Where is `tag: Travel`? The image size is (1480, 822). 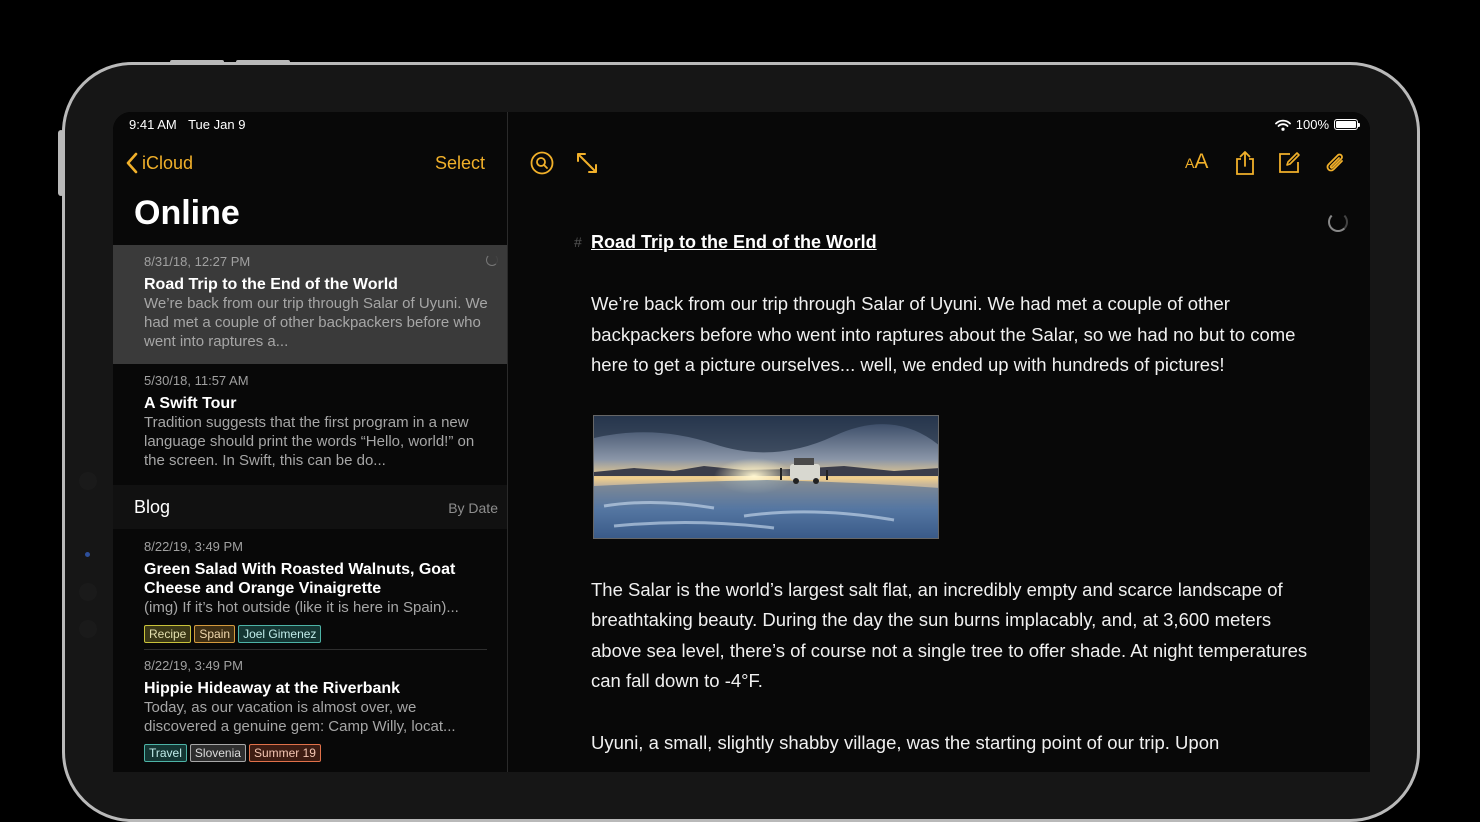
tag: Travel is located at coordinates (165, 753).